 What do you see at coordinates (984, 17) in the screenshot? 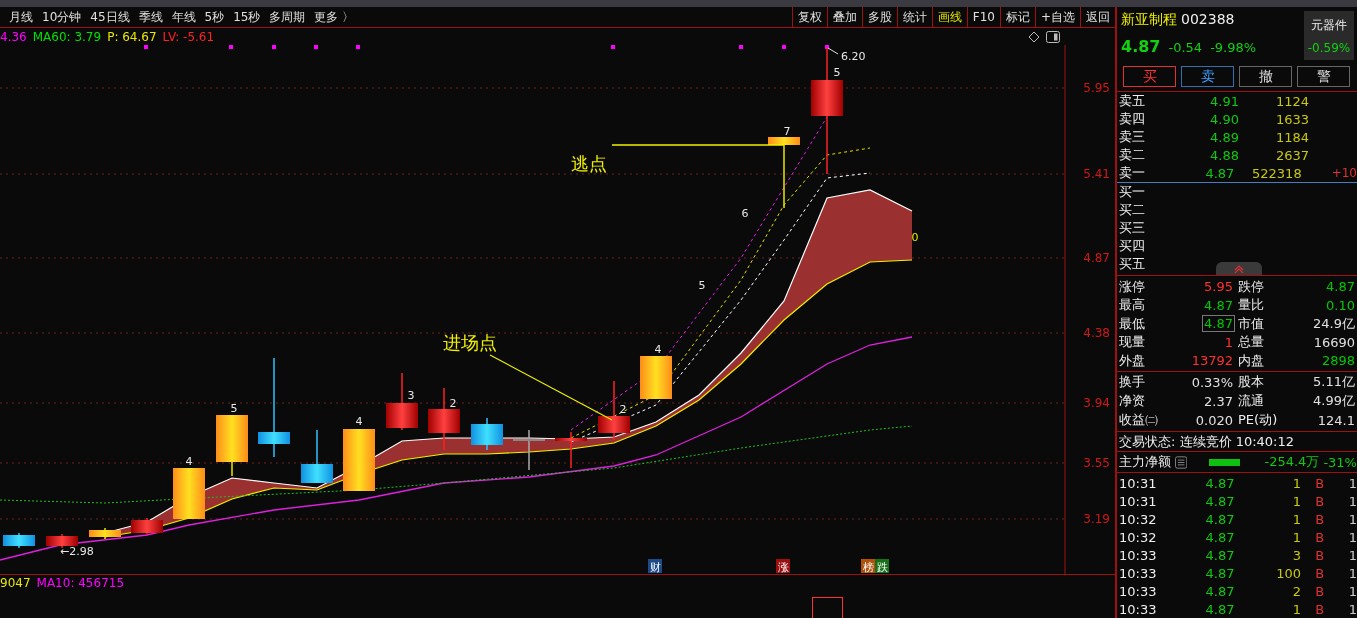
I see `toolbar-button: F10` at bounding box center [984, 17].